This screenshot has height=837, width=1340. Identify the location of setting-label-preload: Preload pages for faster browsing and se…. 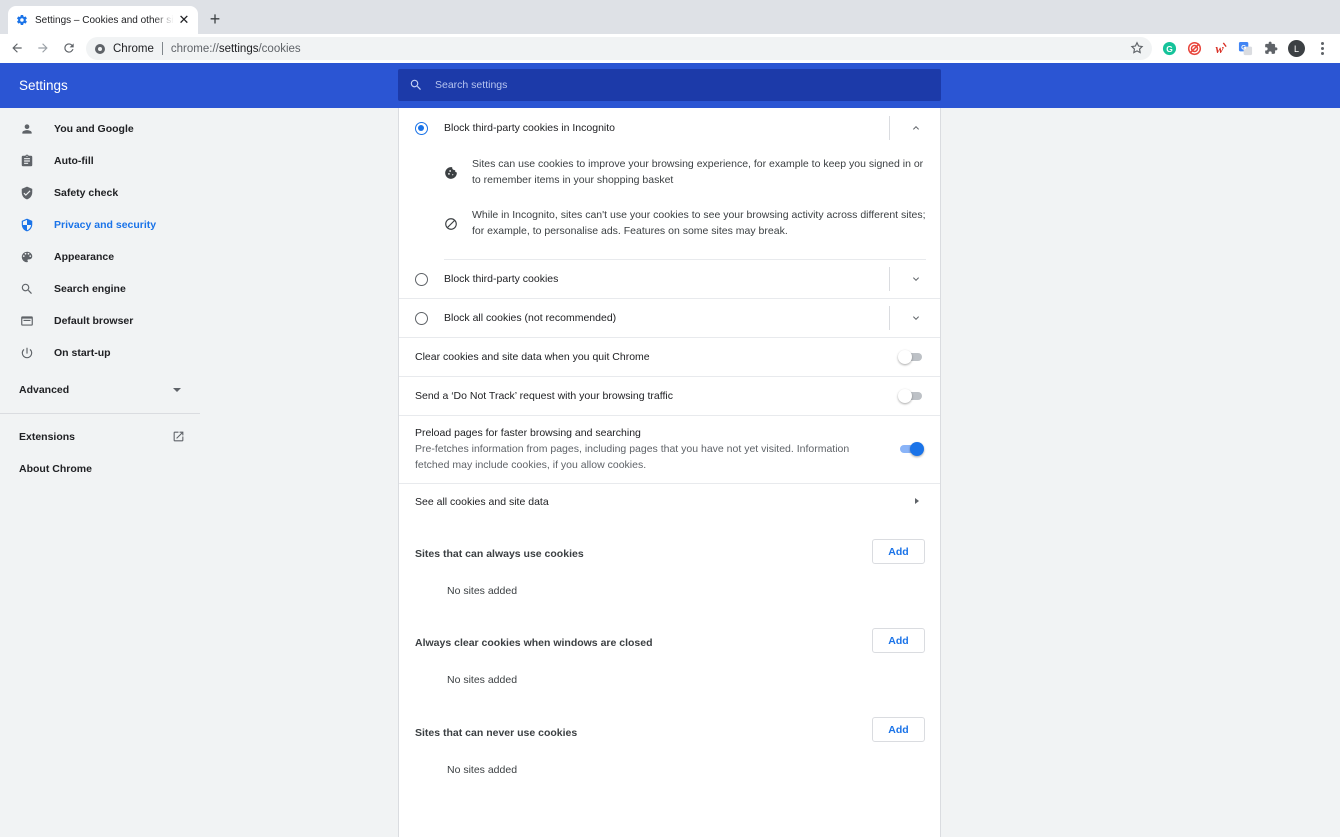
(528, 433).